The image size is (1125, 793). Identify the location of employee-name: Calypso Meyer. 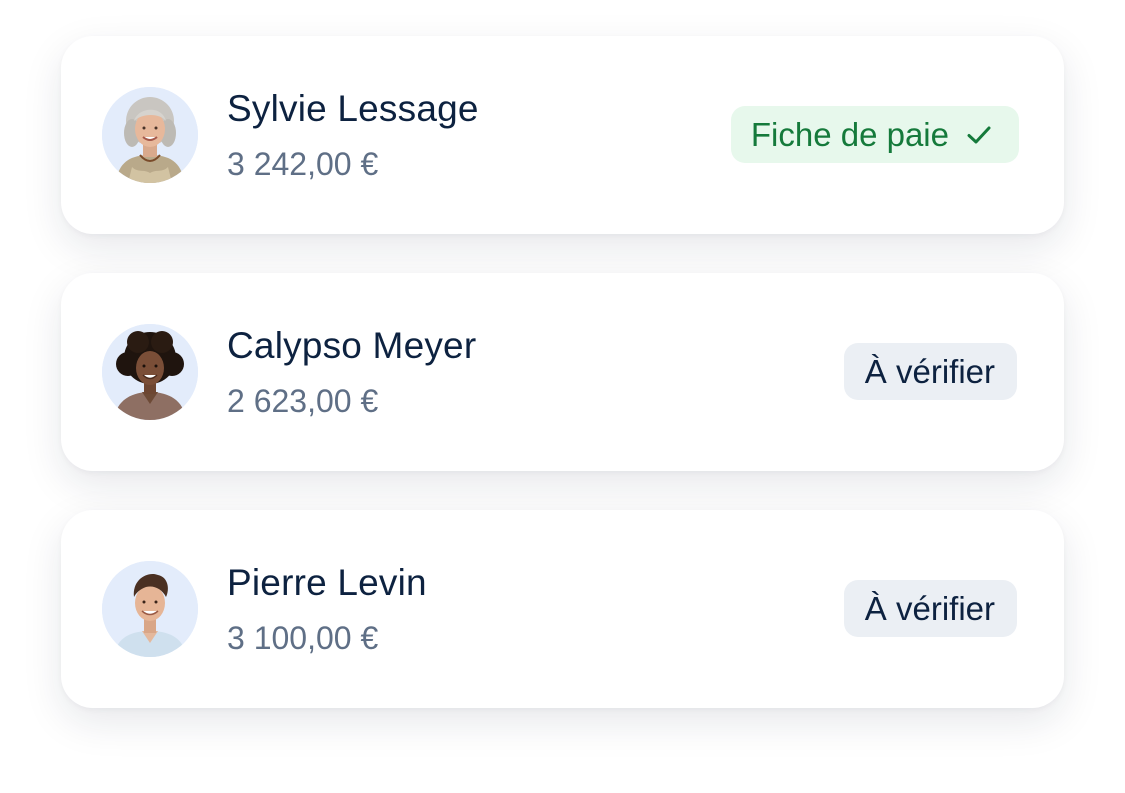
(352, 345).